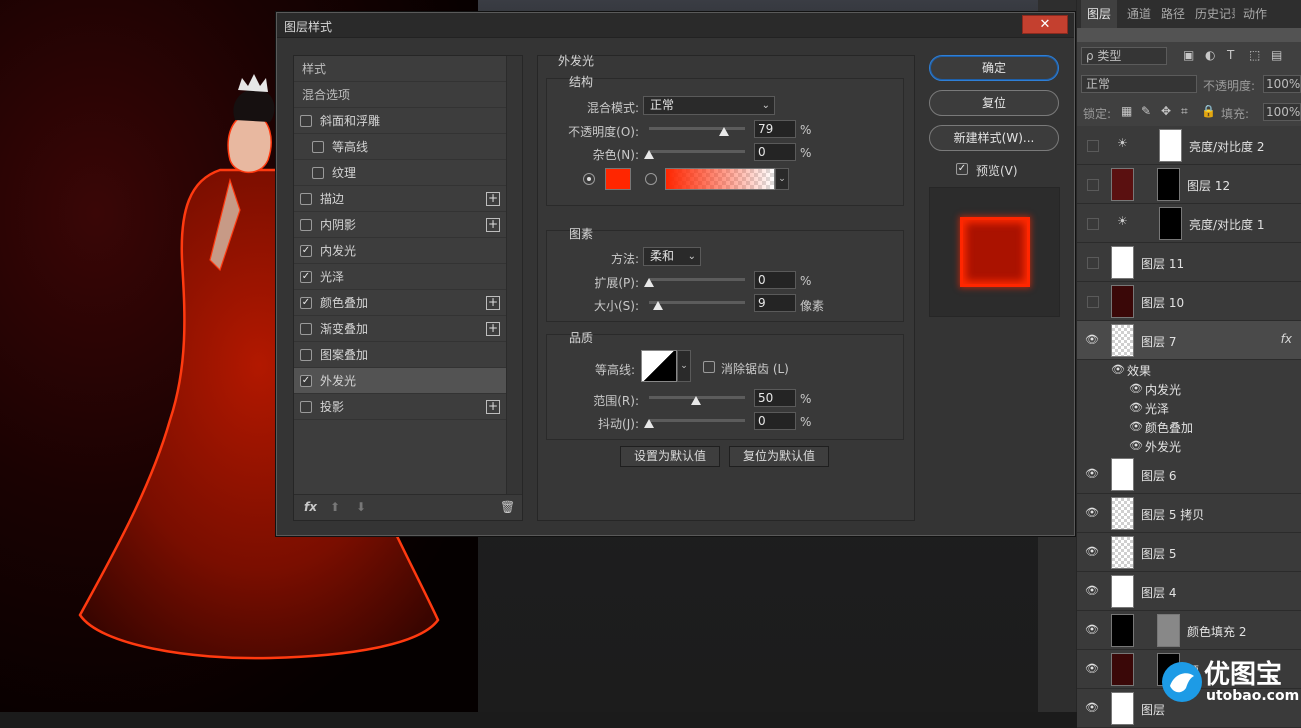 The width and height of the screenshot is (1301, 728). I want to click on noise-input: 0, so click(775, 152).